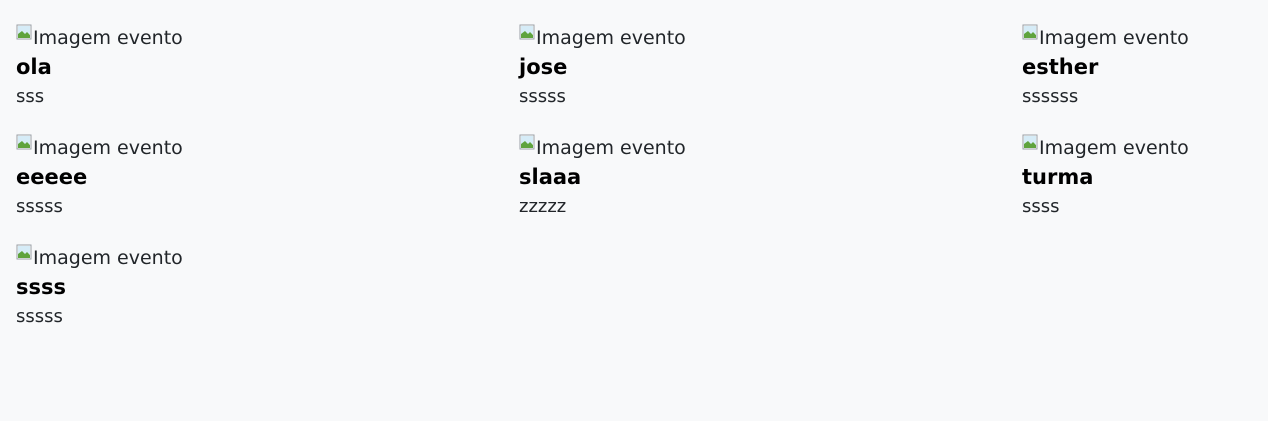 This screenshot has height=421, width=1268. Describe the element at coordinates (30, 96) in the screenshot. I see `event-description: sss` at that location.